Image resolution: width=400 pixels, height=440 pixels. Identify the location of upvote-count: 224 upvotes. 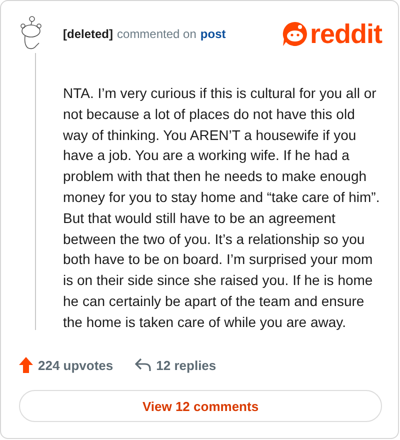
(76, 365).